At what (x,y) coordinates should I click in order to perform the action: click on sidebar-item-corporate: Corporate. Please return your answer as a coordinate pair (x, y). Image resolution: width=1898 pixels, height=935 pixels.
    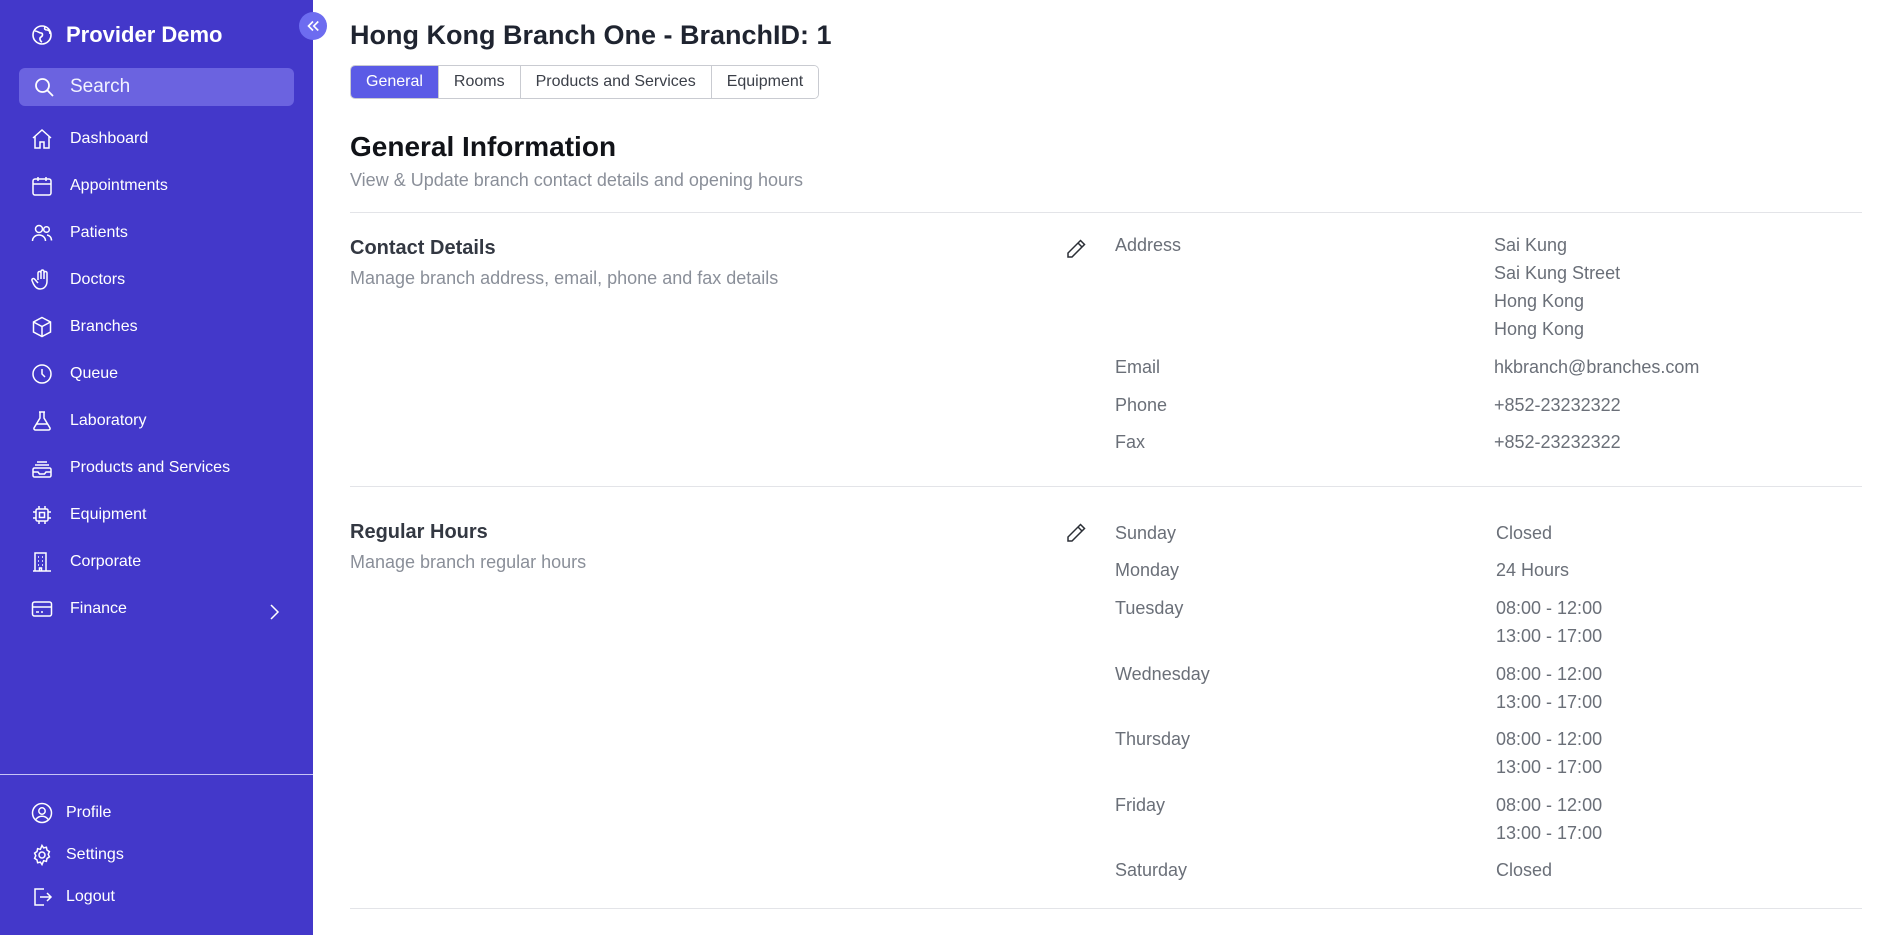
    Looking at the image, I should click on (156, 561).